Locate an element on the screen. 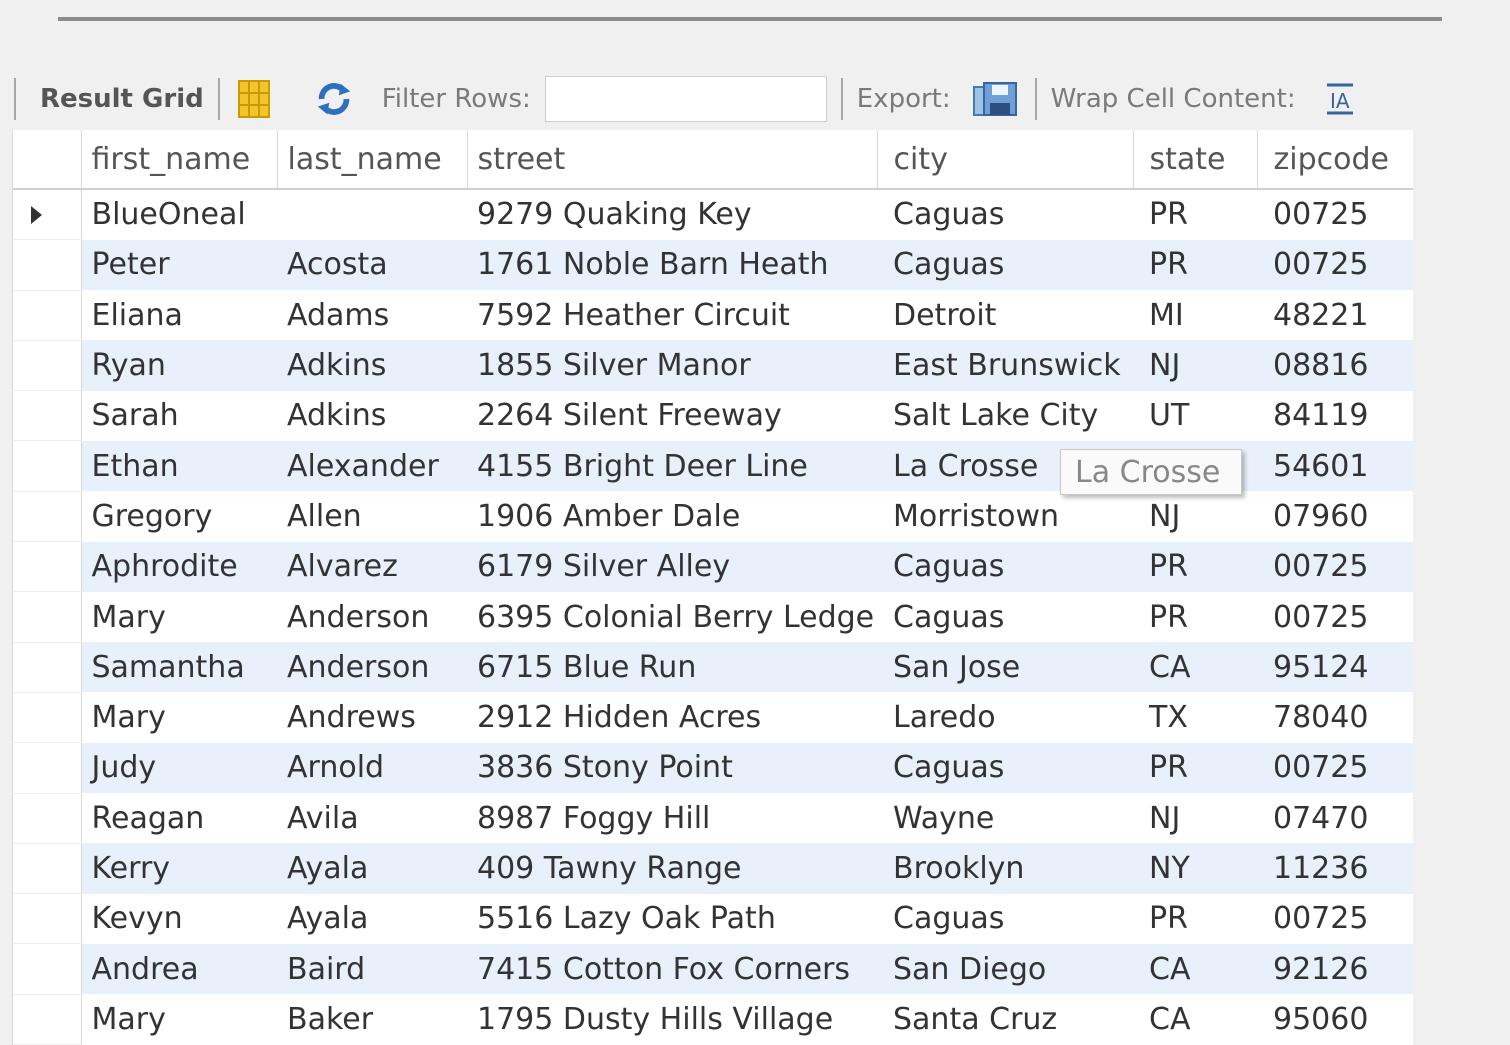  cell-street: 2912 Hidden Acres is located at coordinates (672, 717).